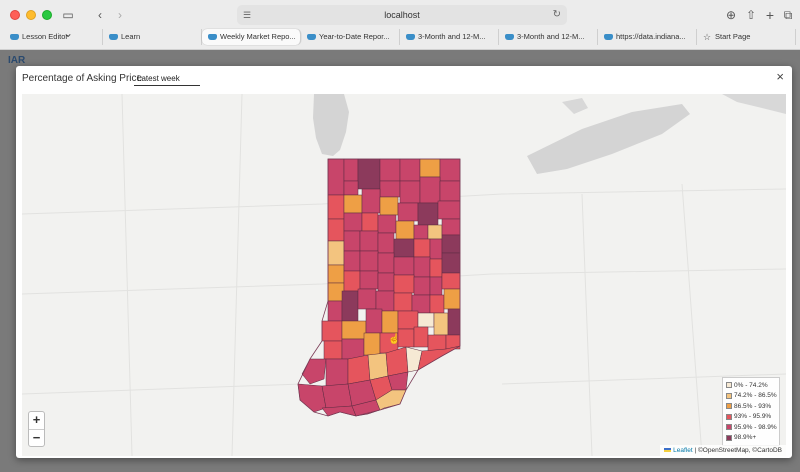 The height and width of the screenshot is (472, 800). I want to click on close-icon: ×, so click(780, 76).